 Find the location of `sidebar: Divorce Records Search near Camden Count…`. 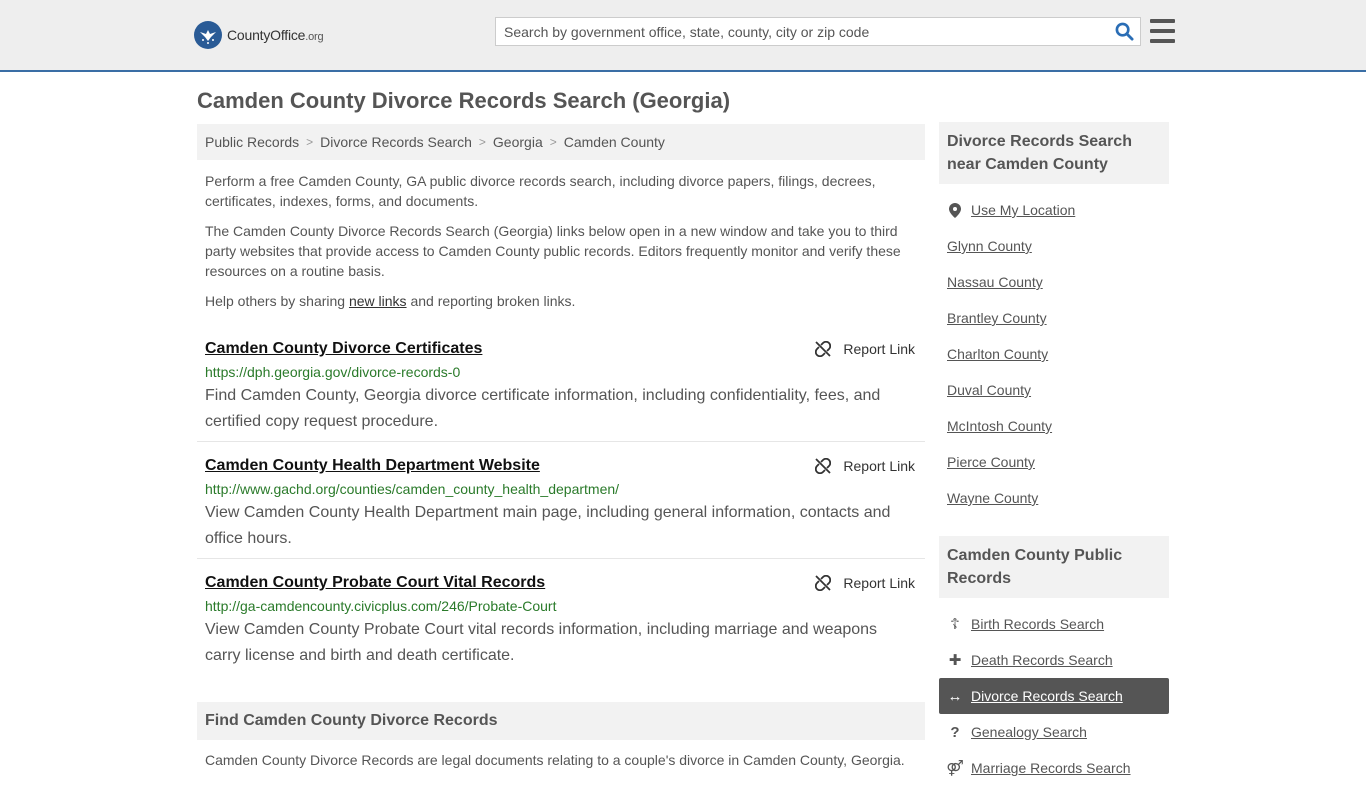

sidebar: Divorce Records Search near Camden Count… is located at coordinates (1054, 454).